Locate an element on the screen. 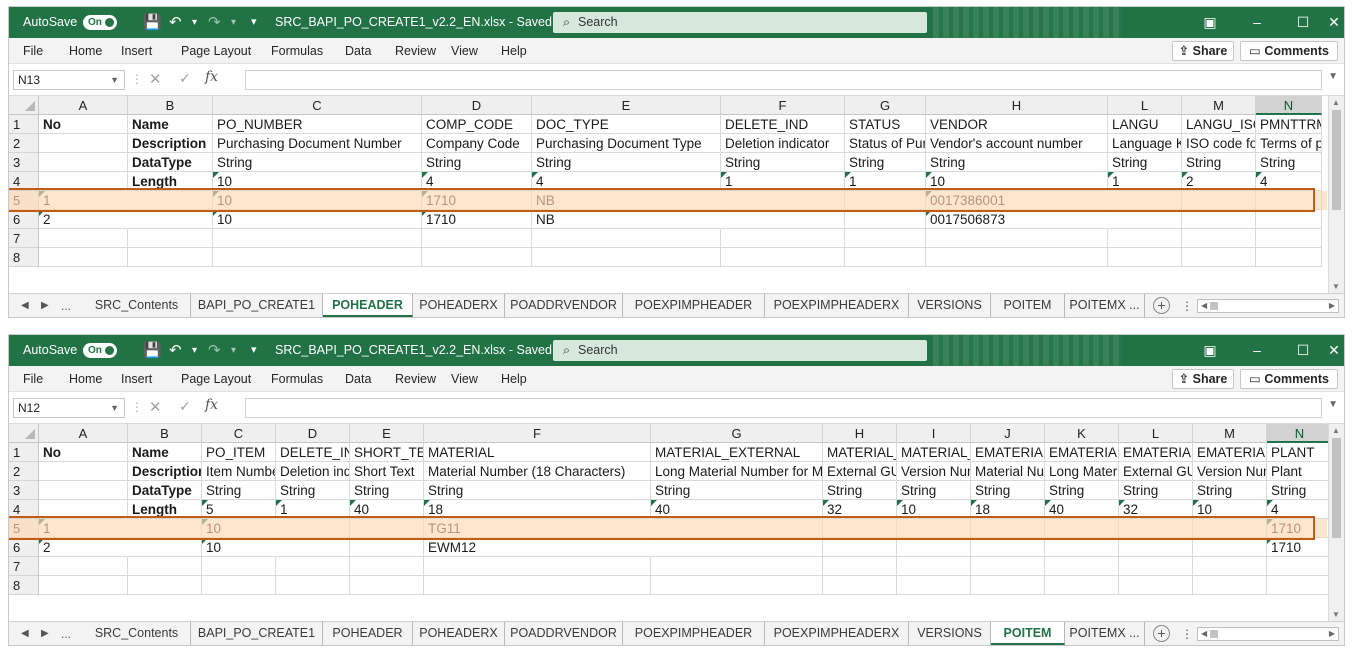 The height and width of the screenshot is (651, 1353). search-box: ⌕ Search is located at coordinates (740, 350).